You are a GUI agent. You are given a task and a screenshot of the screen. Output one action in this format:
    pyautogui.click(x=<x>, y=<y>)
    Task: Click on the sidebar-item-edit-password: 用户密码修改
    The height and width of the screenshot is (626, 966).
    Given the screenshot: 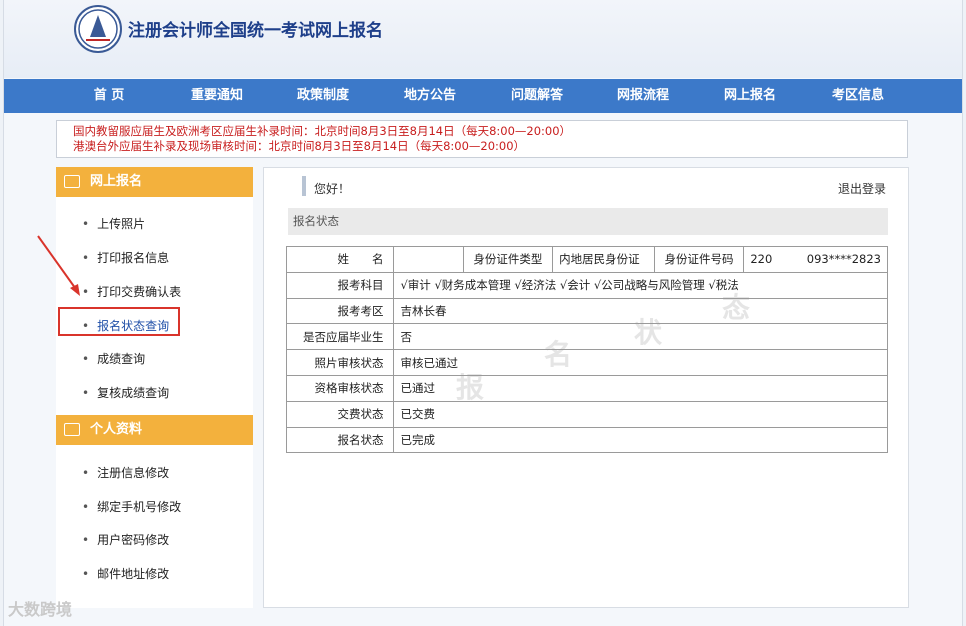 What is the action you would take?
    pyautogui.click(x=125, y=539)
    